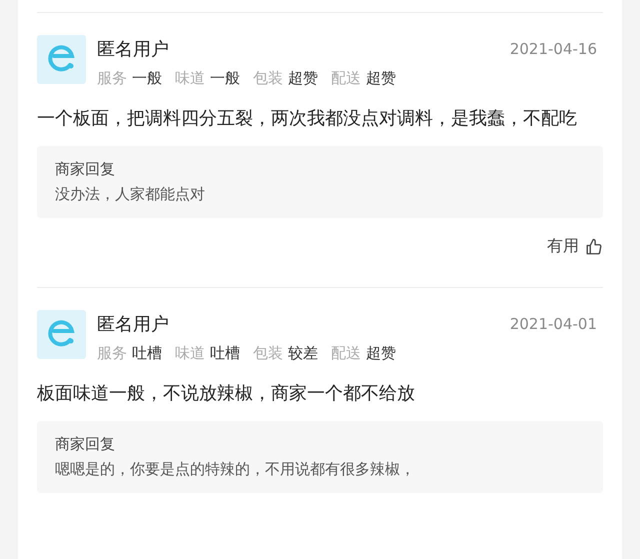  Describe the element at coordinates (130, 194) in the screenshot. I see `reply-text: 没办法，人家都能点对` at that location.